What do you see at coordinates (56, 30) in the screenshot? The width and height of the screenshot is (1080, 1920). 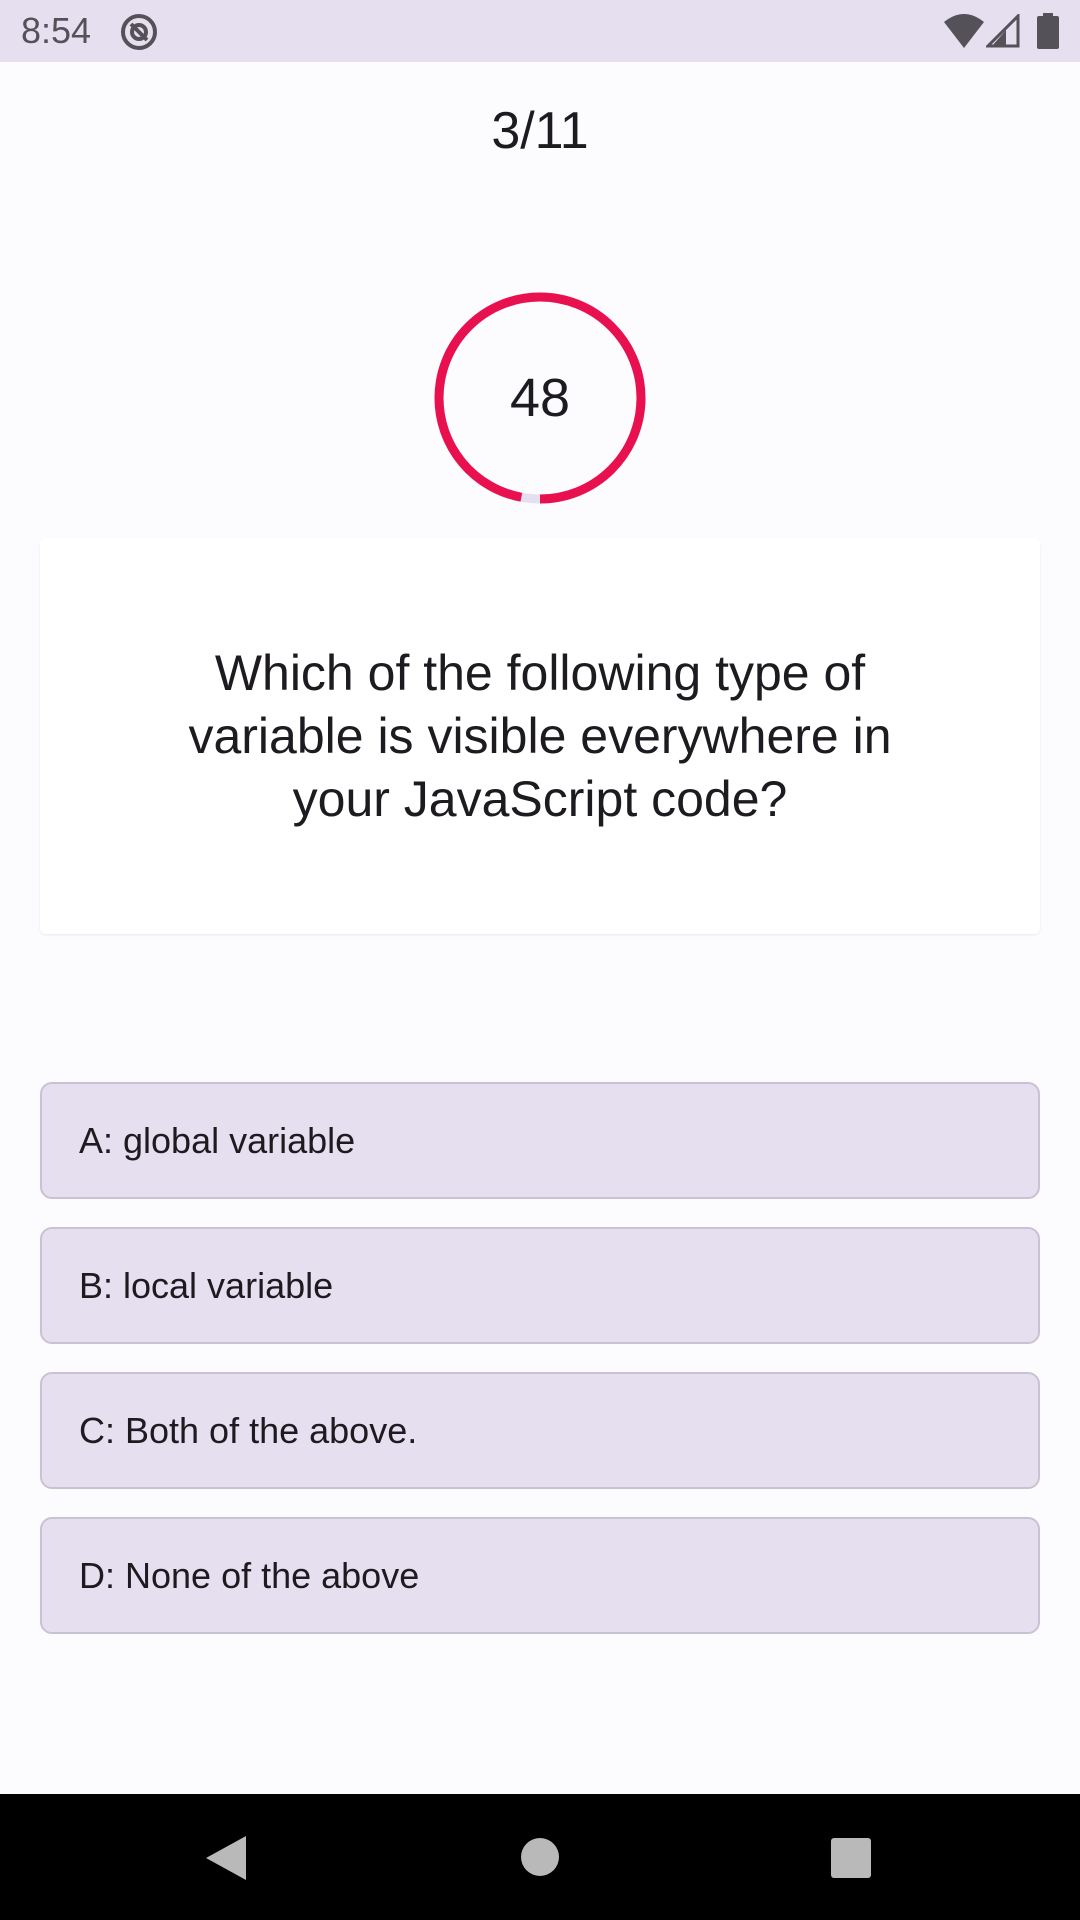 I see `status-time: 8:54` at bounding box center [56, 30].